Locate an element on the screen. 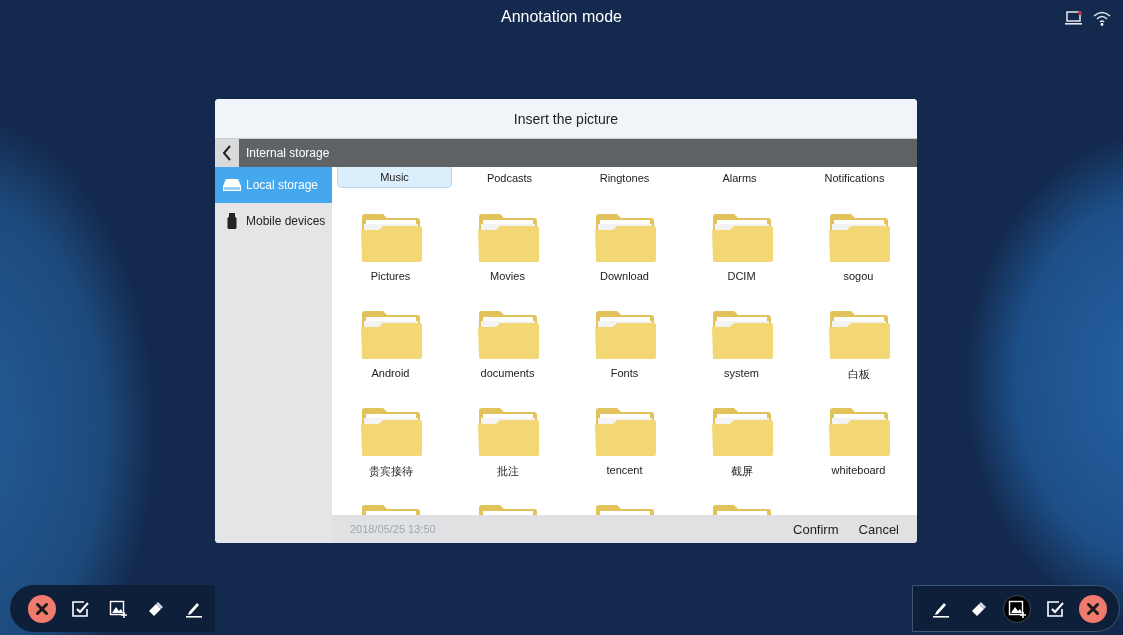 Image resolution: width=1123 pixels, height=635 pixels. folder-name: Fonts is located at coordinates (624, 373).